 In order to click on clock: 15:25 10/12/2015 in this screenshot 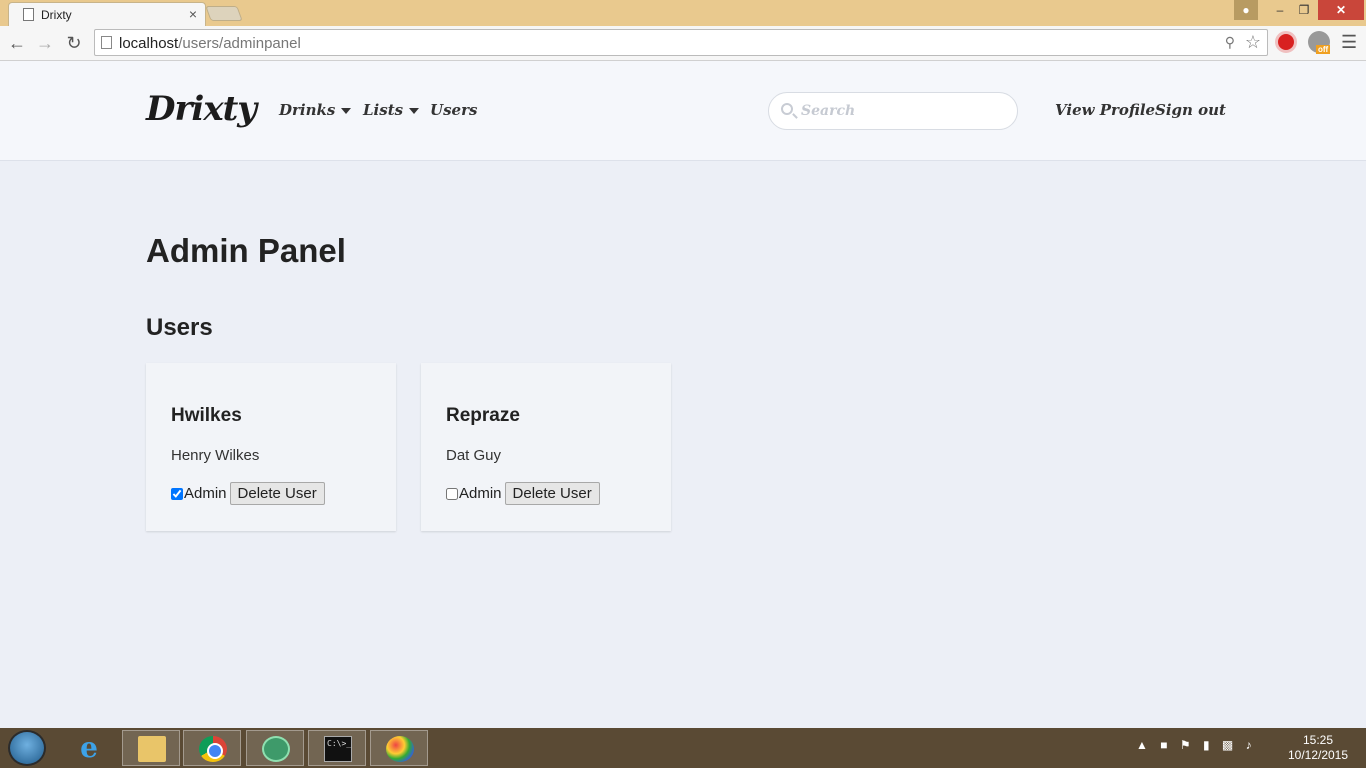, I will do `click(1318, 748)`.